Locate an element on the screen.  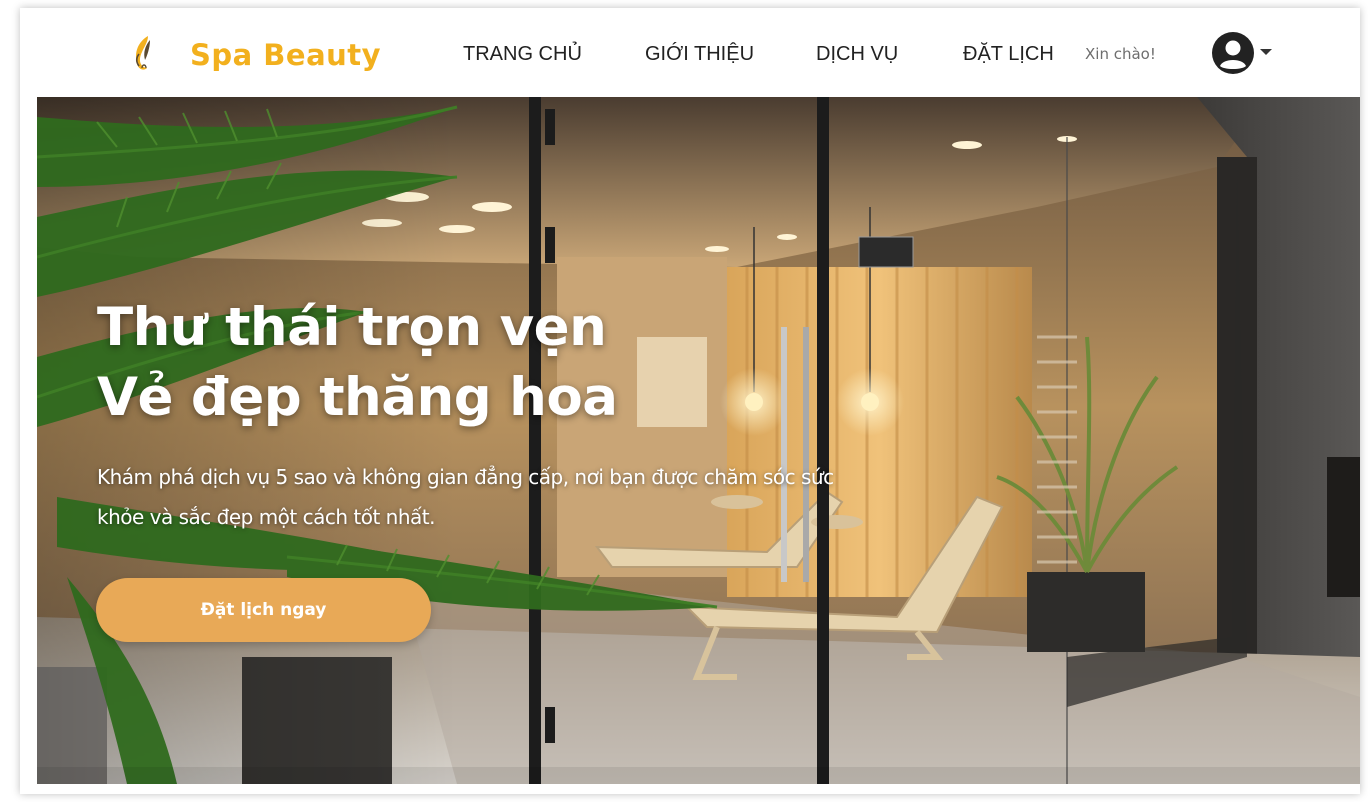
user-menu-button is located at coordinates (1244, 54).